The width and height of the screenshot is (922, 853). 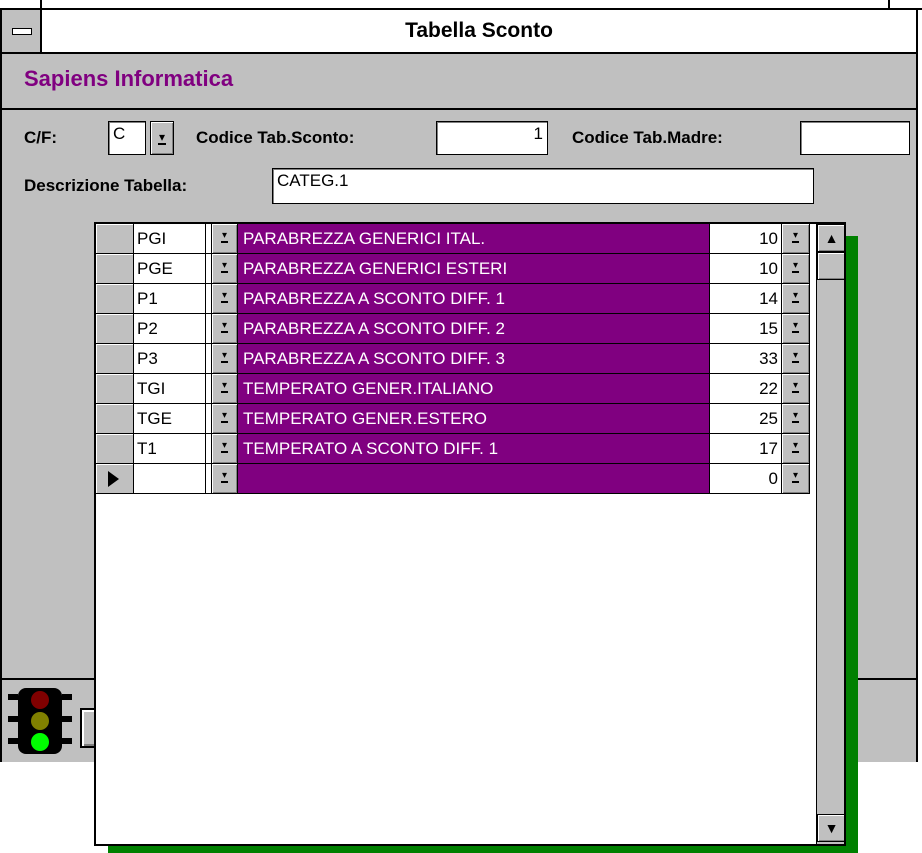 I want to click on scroll-up-button: ▲, so click(x=830, y=238).